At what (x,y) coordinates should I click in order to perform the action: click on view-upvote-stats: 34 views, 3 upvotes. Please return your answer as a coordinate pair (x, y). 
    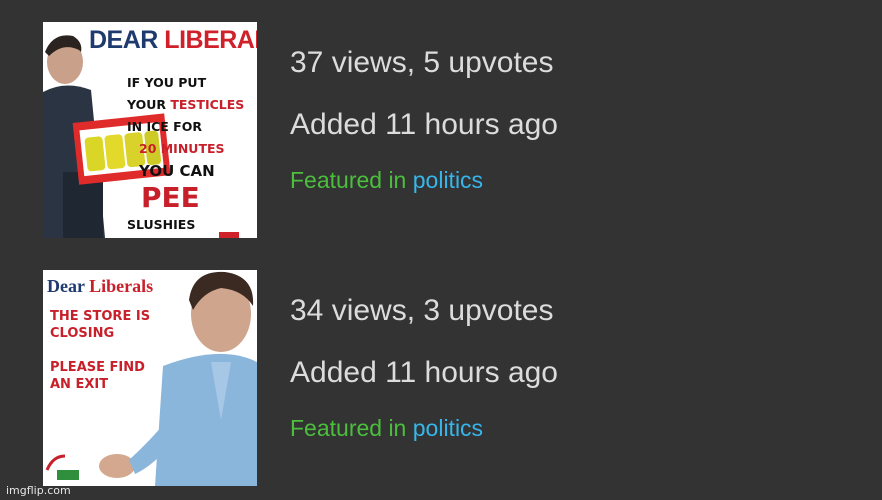
    Looking at the image, I should click on (422, 310).